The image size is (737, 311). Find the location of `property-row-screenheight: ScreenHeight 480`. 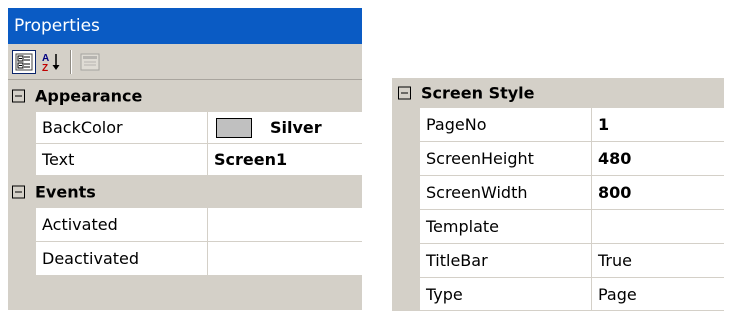

property-row-screenheight: ScreenHeight 480 is located at coordinates (558, 159).